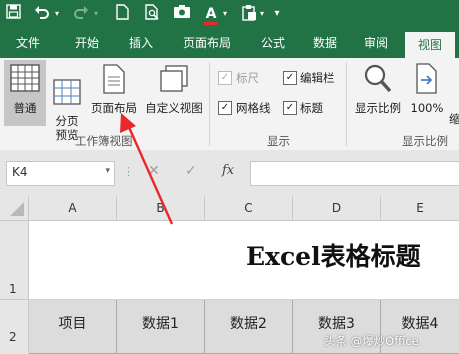 Image resolution: width=459 pixels, height=354 pixels. I want to click on headings-label: 标题, so click(311, 108).